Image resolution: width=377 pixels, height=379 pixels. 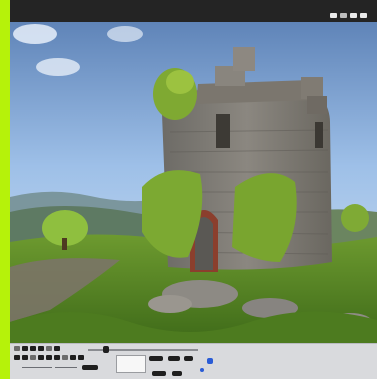 What do you see at coordinates (343, 15) in the screenshot?
I see `grid-icon` at bounding box center [343, 15].